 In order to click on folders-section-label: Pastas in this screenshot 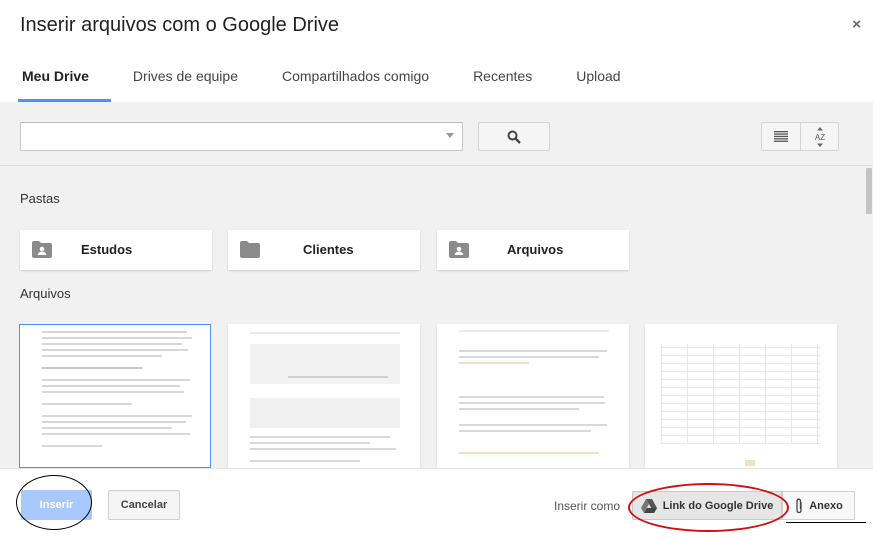, I will do `click(40, 198)`.